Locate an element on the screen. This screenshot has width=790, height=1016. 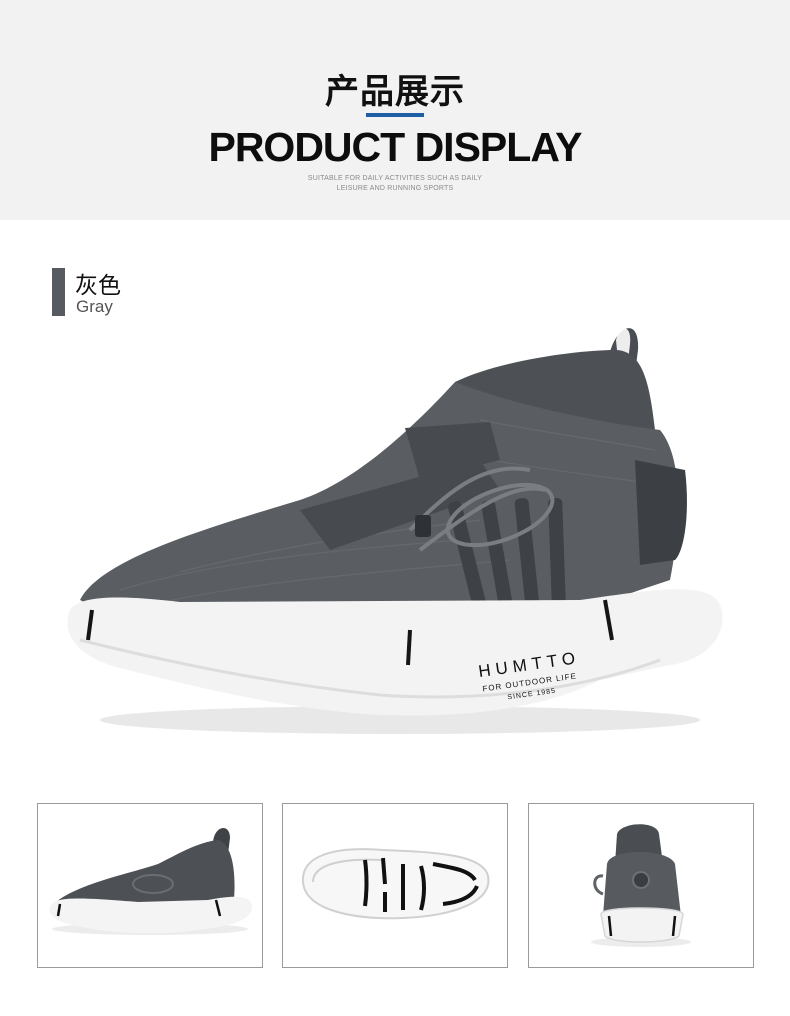
section-title-en: PRODUCT DISPLAY is located at coordinates (395, 147).